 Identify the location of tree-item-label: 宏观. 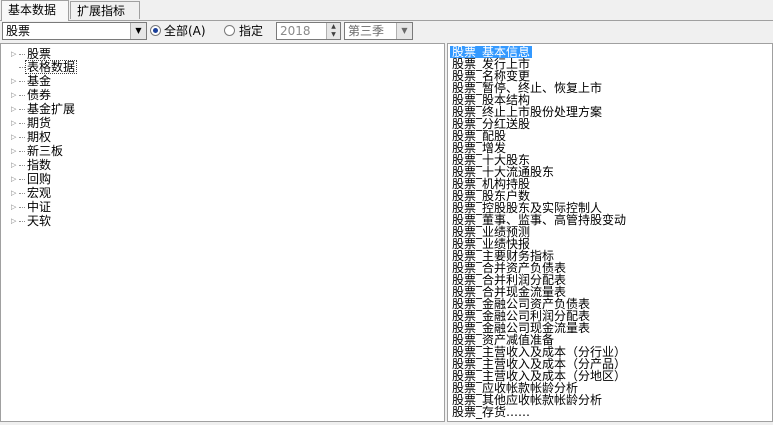
(39, 193).